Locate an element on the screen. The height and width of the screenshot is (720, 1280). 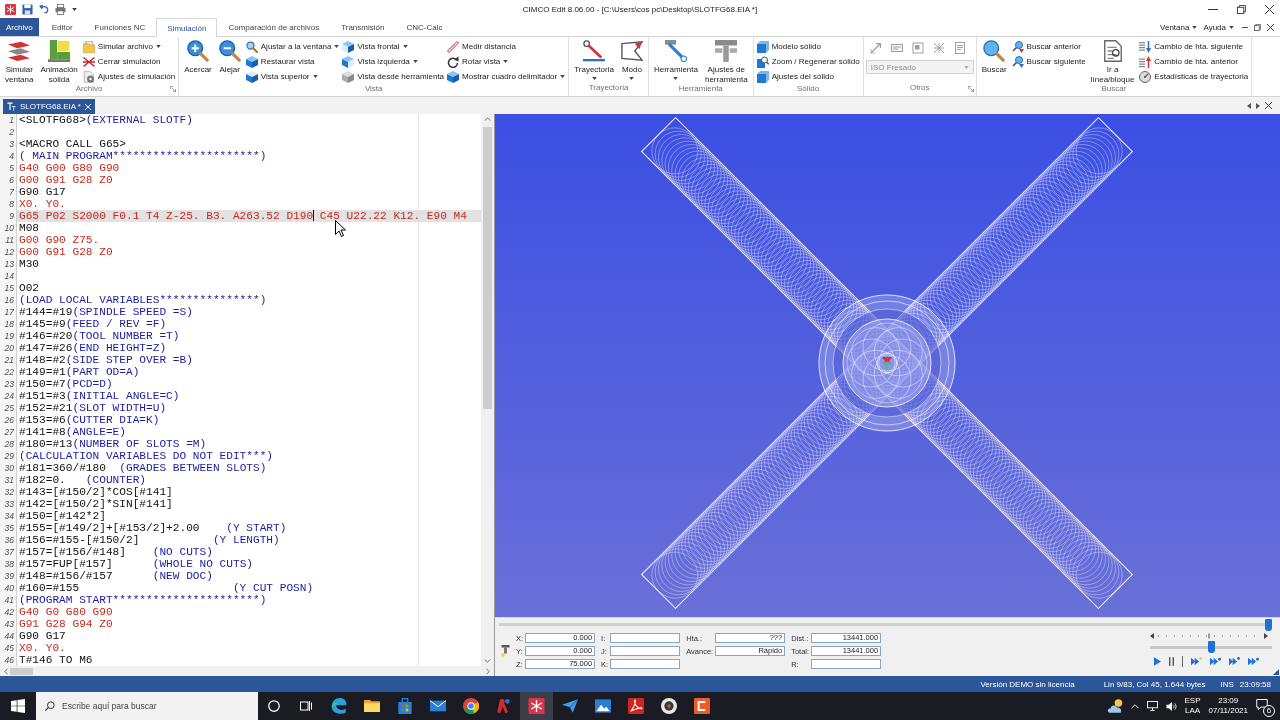
ribbon-button: Modo is located at coordinates (631, 59).